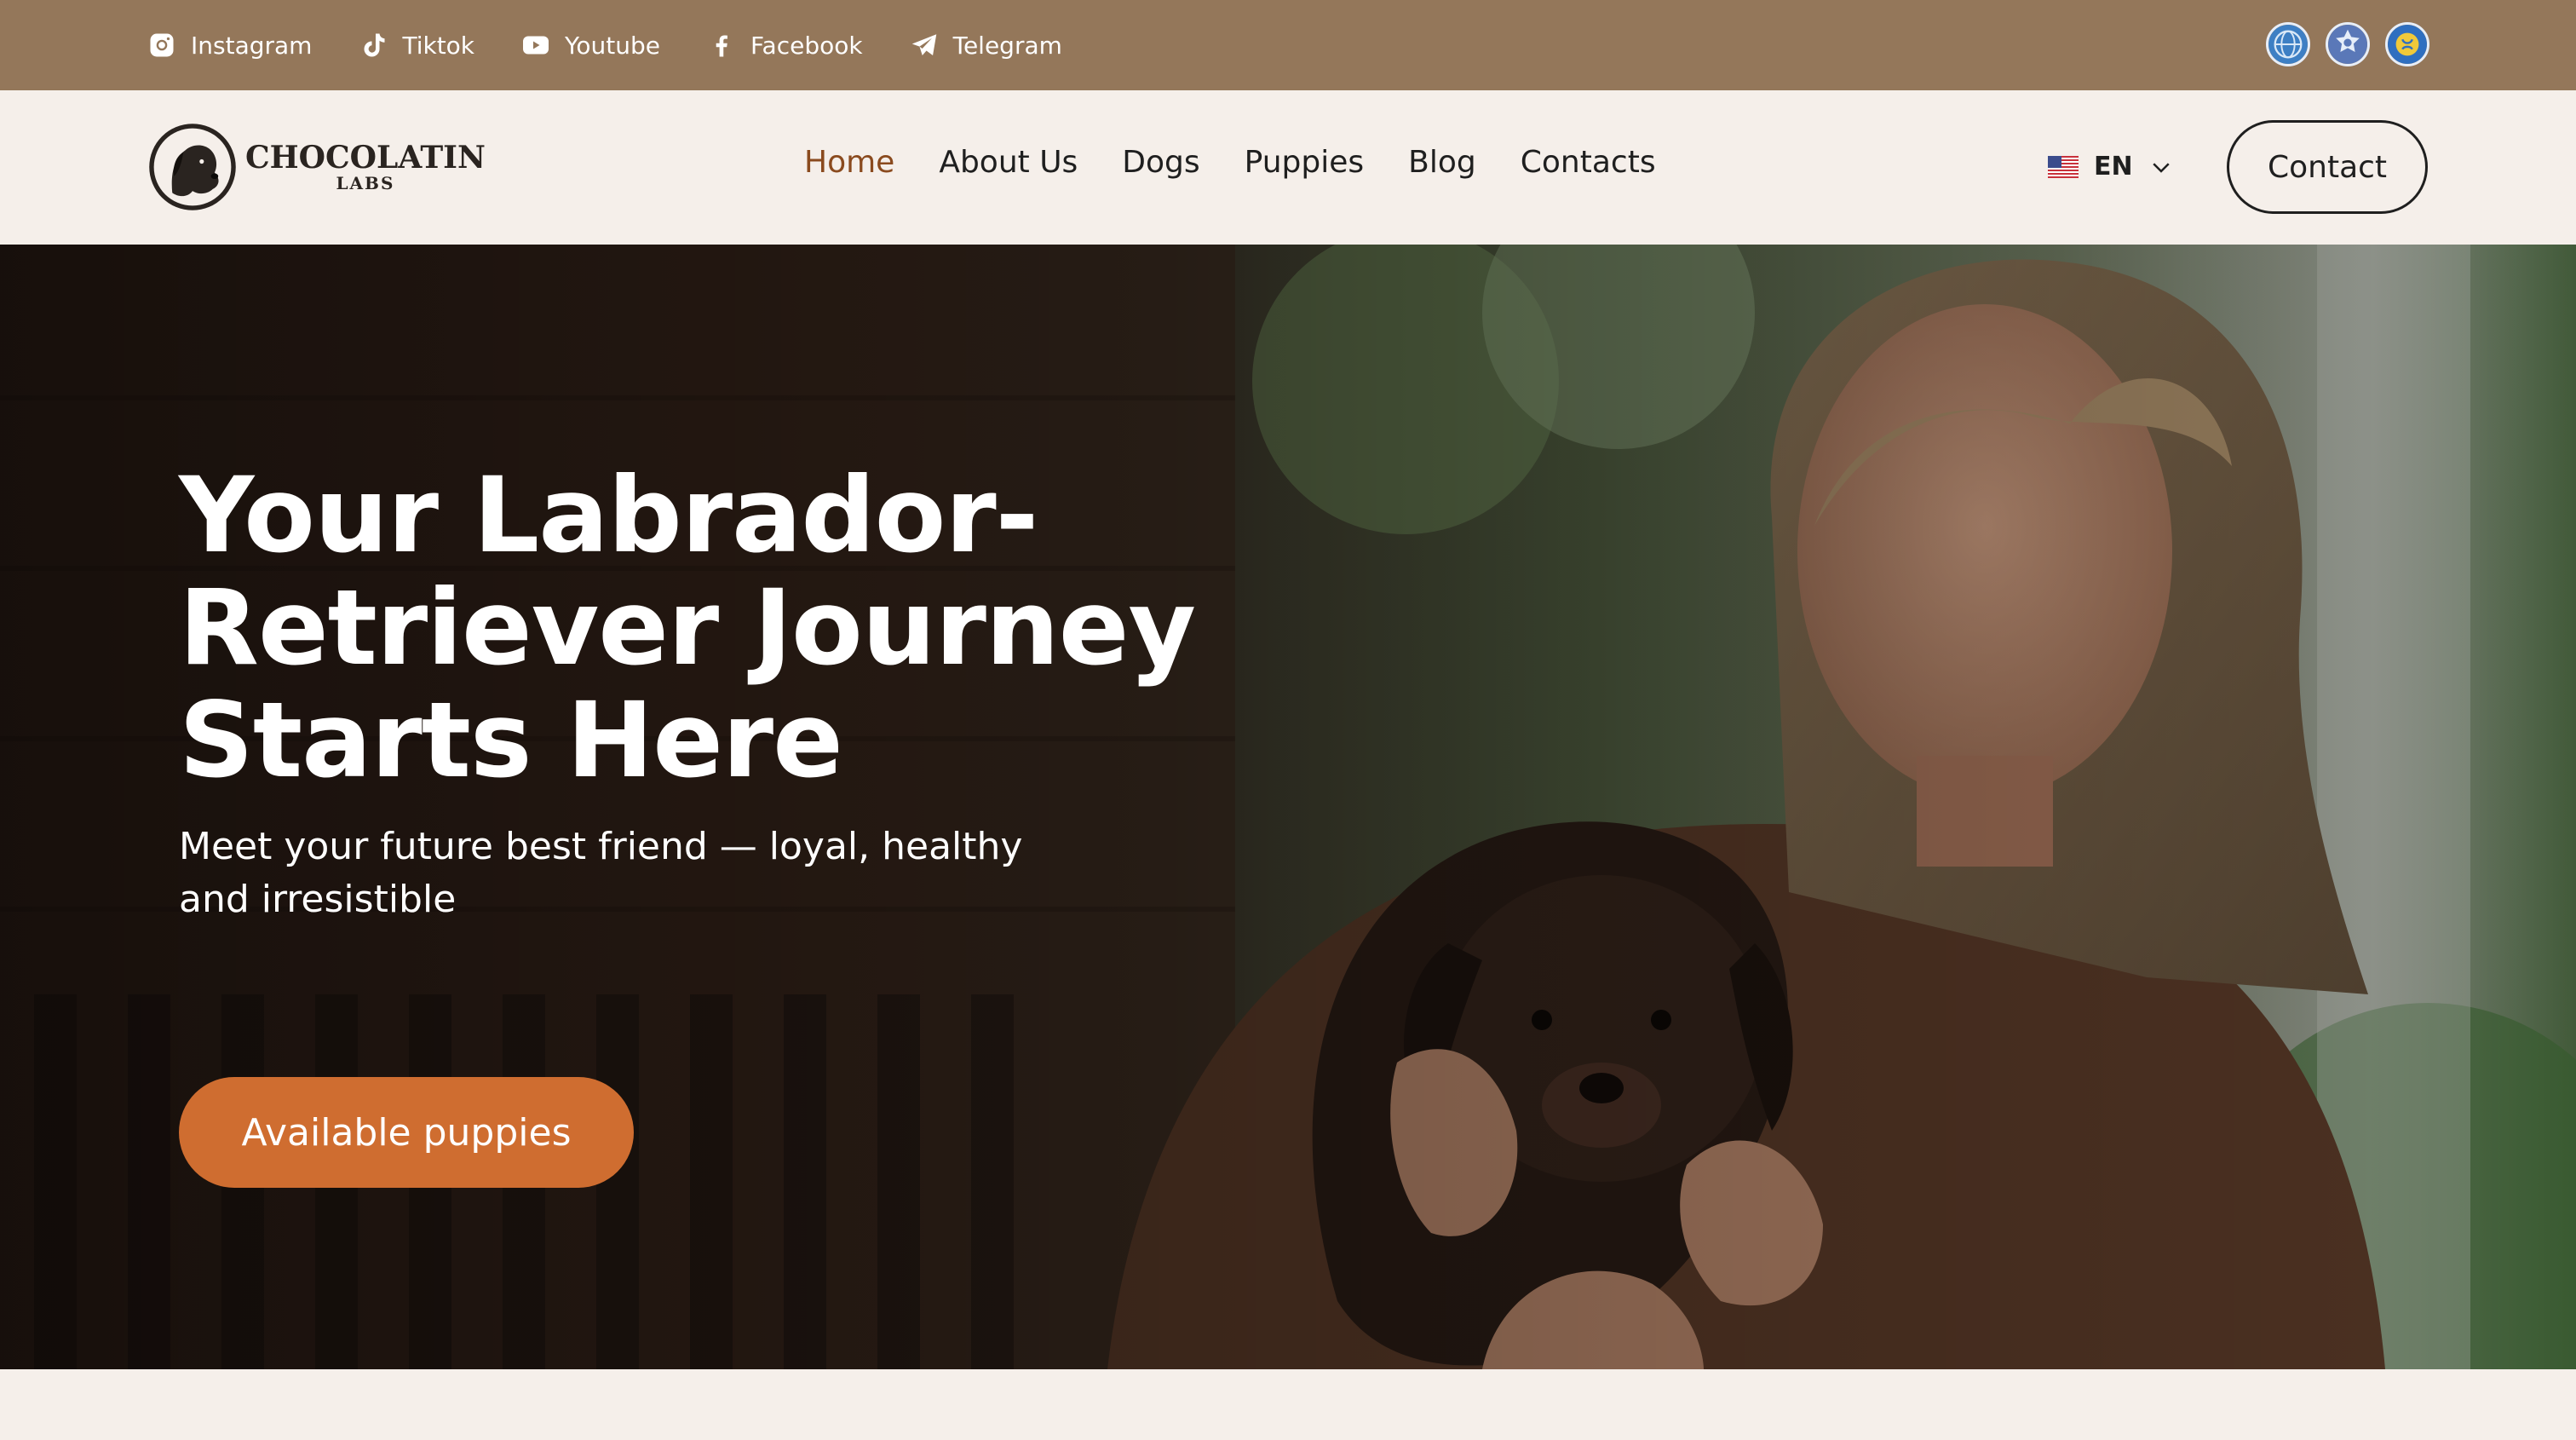  Describe the element at coordinates (2113, 166) in the screenshot. I see `language-code: EN` at that location.